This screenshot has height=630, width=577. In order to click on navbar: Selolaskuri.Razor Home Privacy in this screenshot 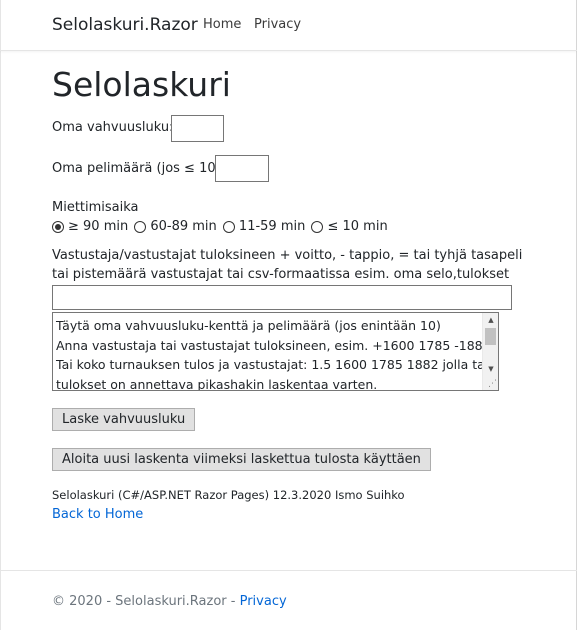, I will do `click(288, 25)`.